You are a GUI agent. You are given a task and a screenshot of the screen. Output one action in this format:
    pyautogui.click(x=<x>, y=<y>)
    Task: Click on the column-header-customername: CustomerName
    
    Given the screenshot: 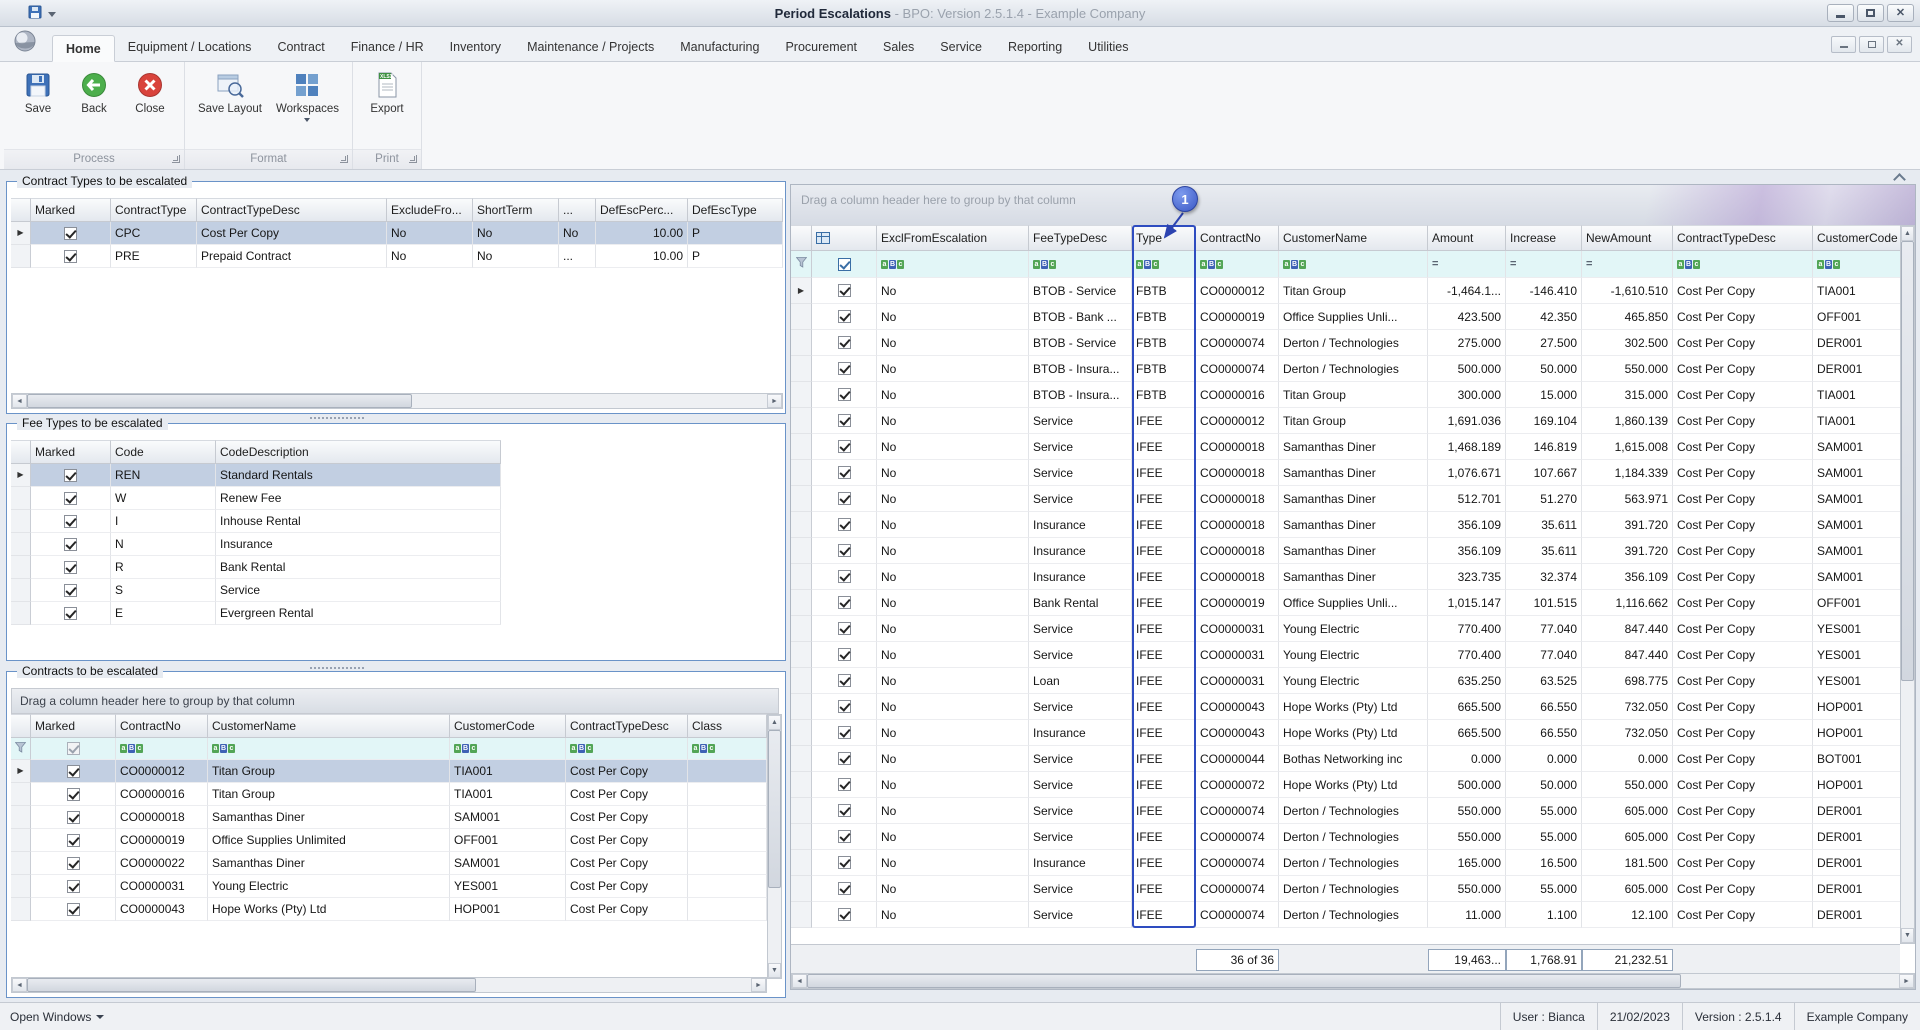 What is the action you would take?
    pyautogui.click(x=1353, y=238)
    